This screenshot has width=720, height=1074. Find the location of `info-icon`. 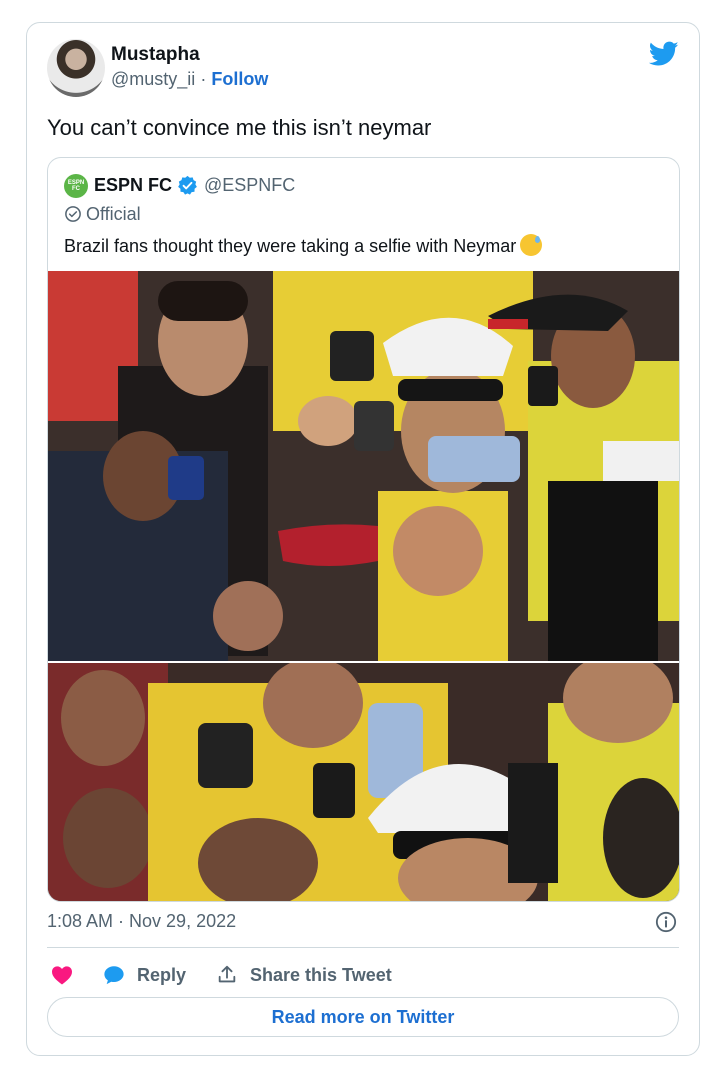

info-icon is located at coordinates (666, 922).